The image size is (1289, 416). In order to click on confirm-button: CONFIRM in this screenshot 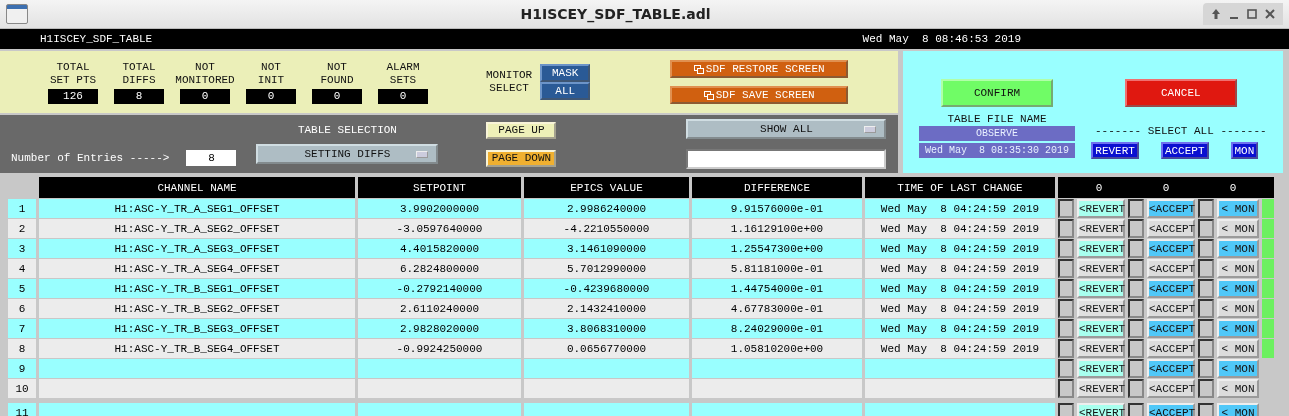, I will do `click(997, 93)`.